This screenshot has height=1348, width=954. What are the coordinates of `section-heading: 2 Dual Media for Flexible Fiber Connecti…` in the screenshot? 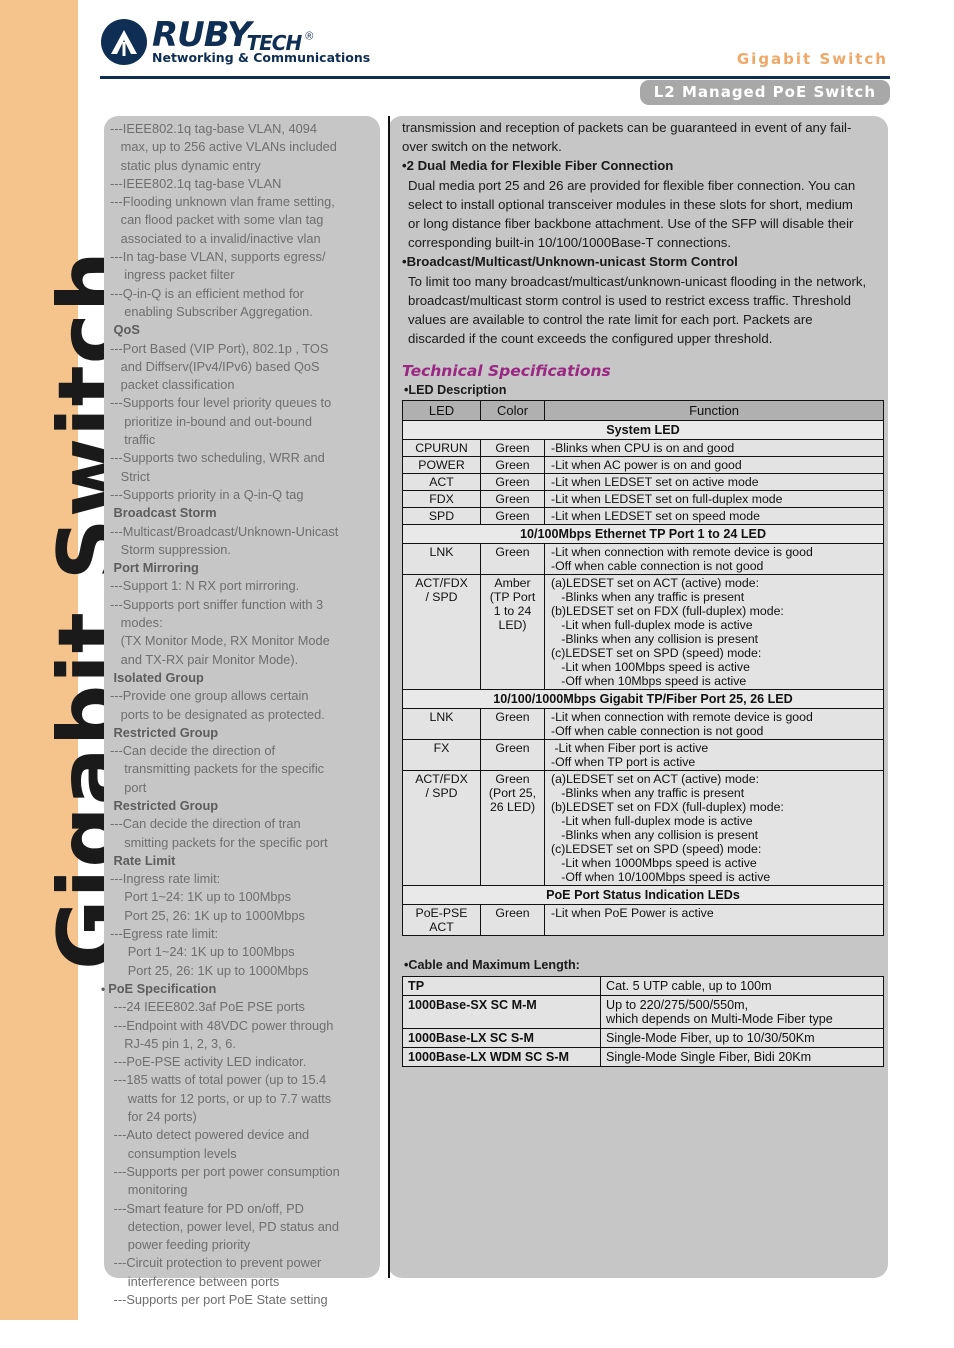 It's located at (642, 165).